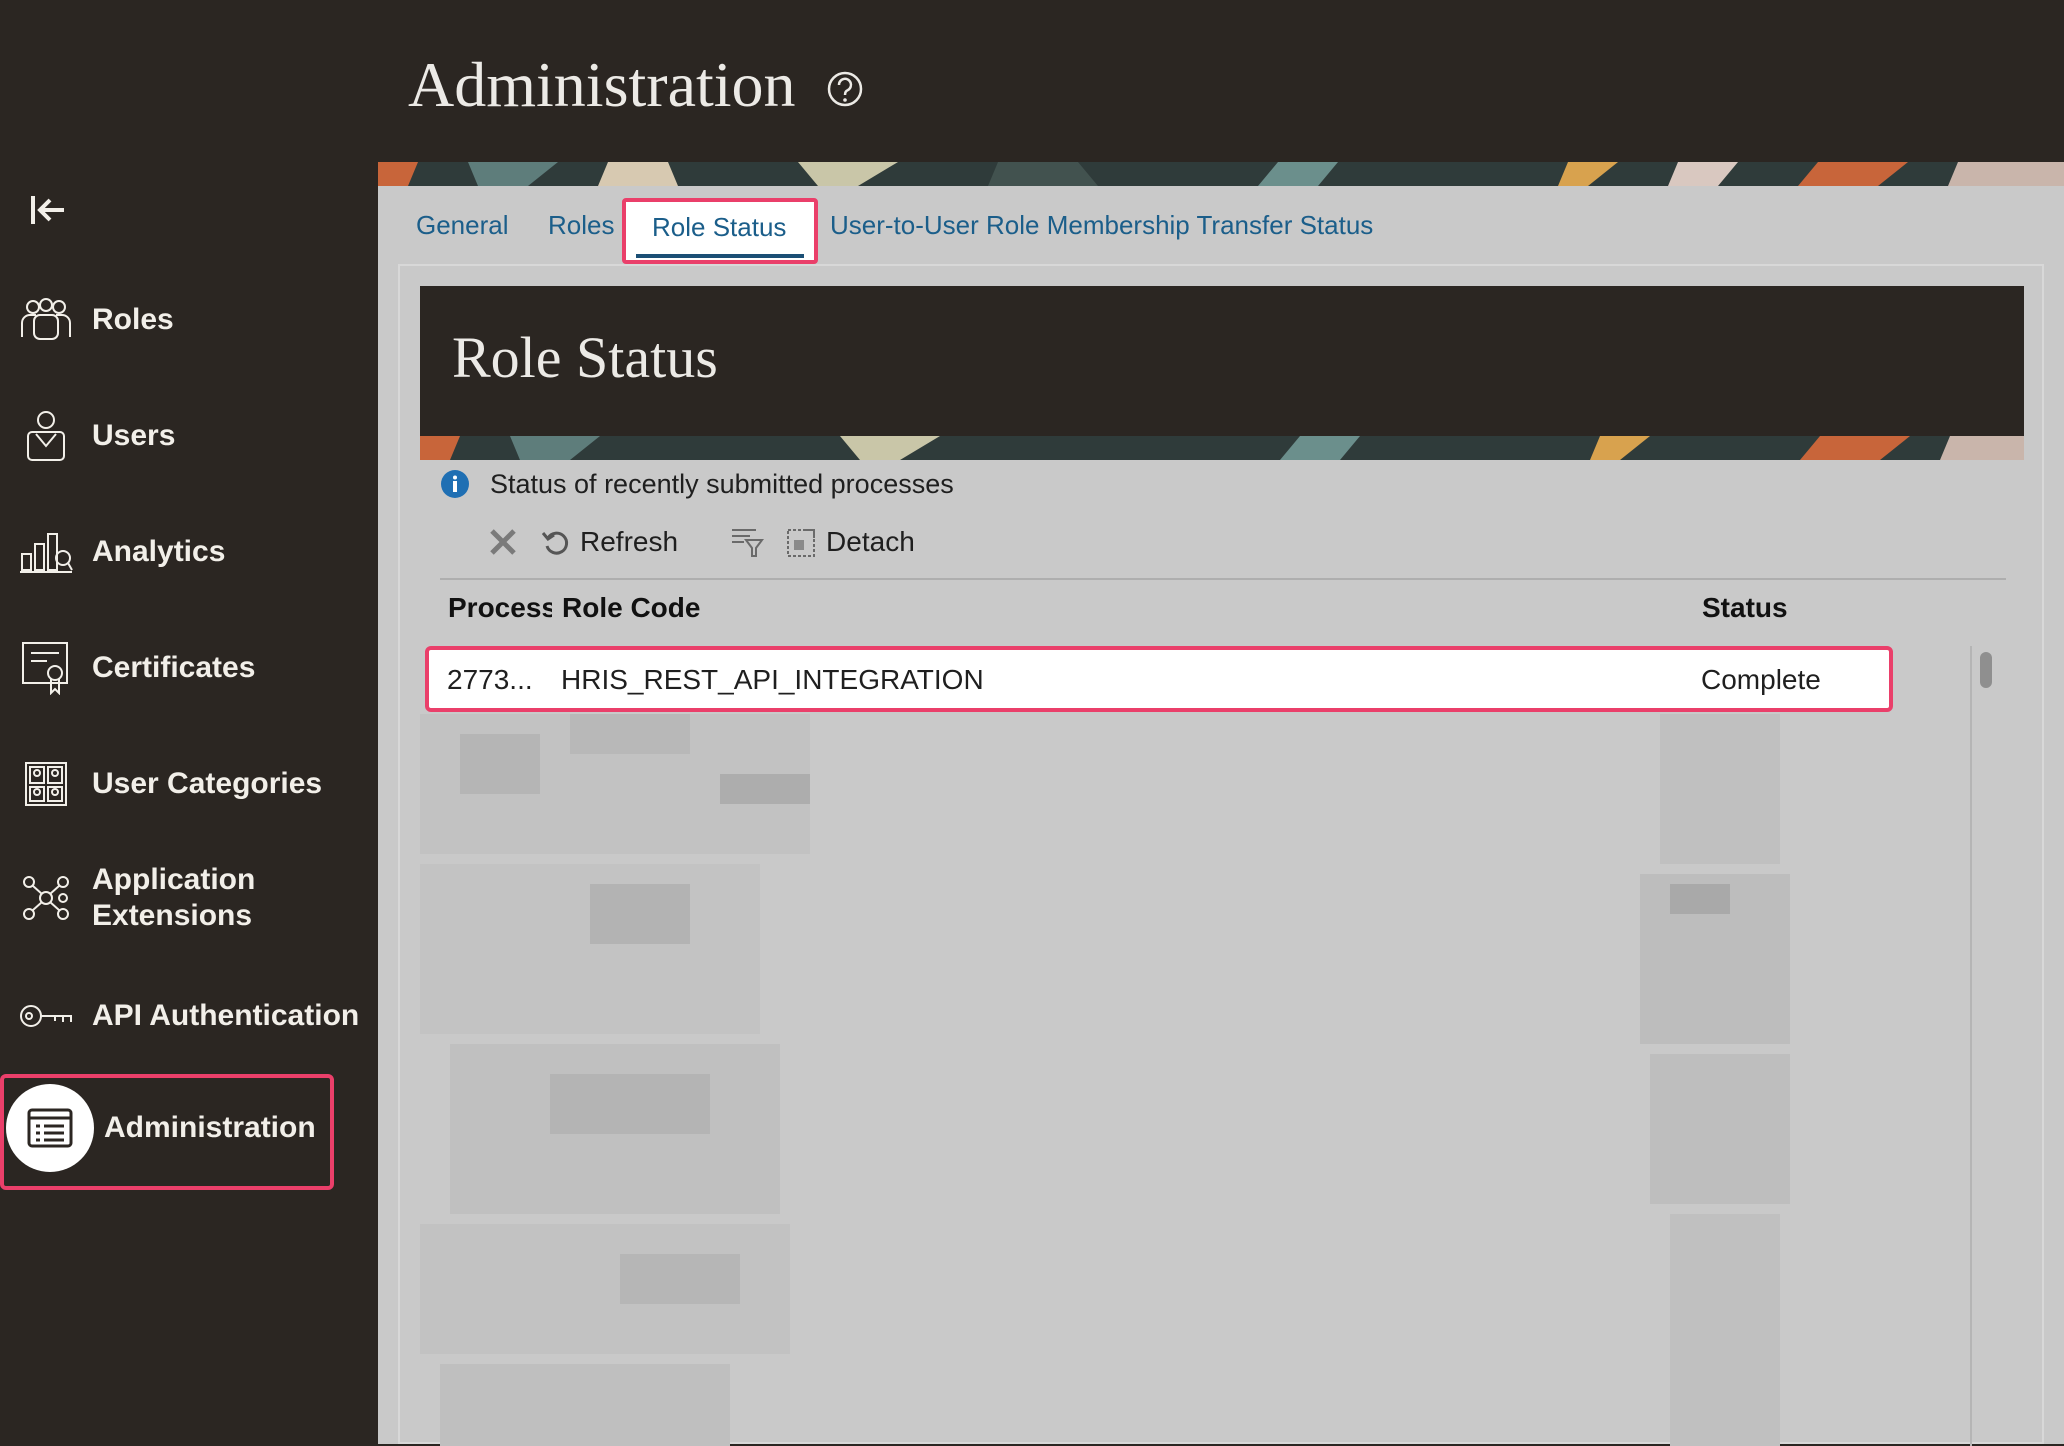 This screenshot has height=1446, width=2064. I want to click on close-icon, so click(503, 542).